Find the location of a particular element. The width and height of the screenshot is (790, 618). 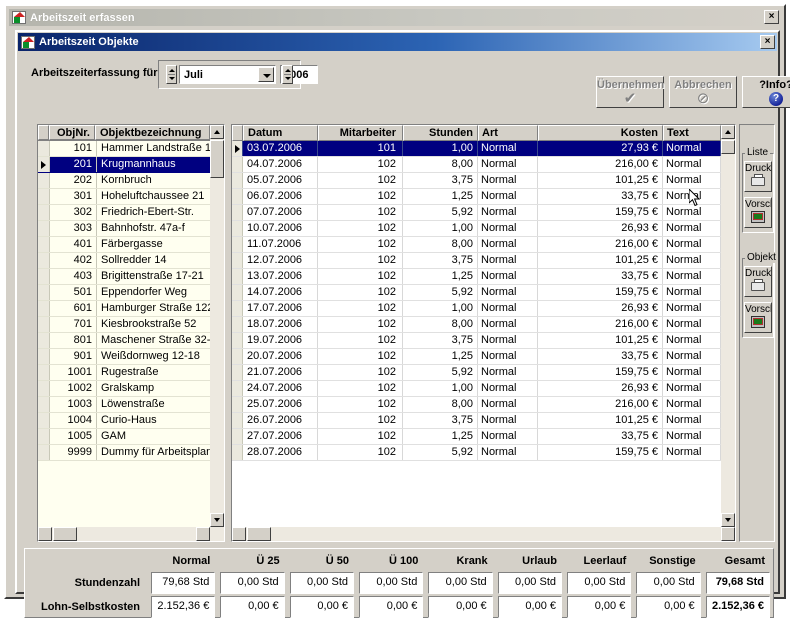

timesheet-header-stunden: Stunden is located at coordinates (440, 133).